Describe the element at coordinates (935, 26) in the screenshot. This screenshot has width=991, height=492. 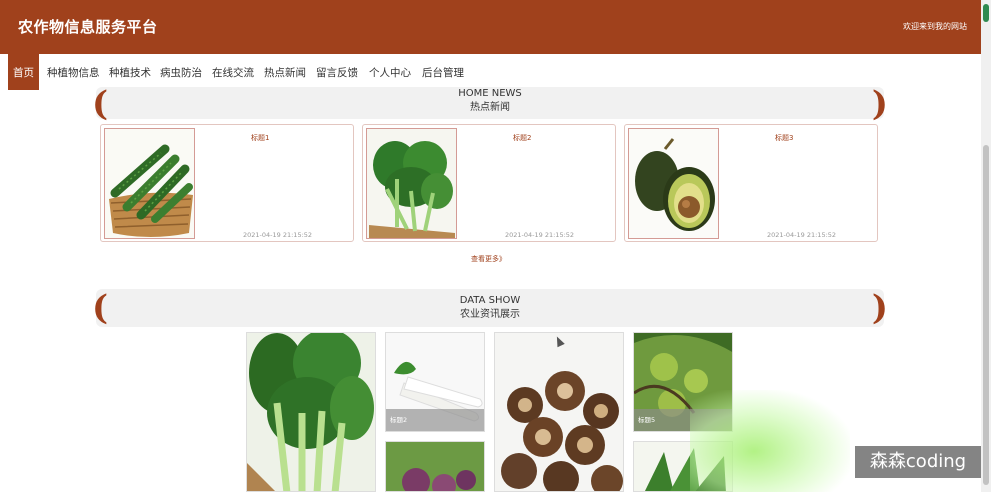
I see `welcome-text: 欢迎来到我的网站` at that location.